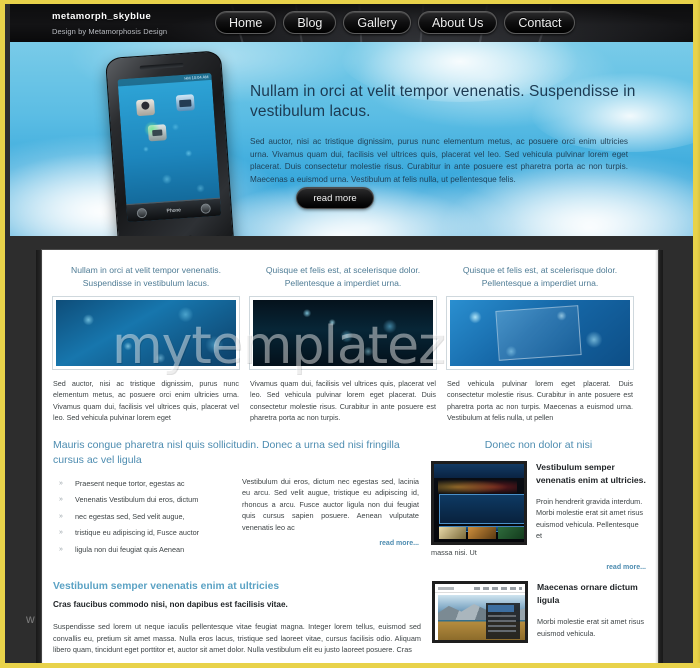 The image size is (700, 668). What do you see at coordinates (190, 235) in the screenshot?
I see `phone-trackpad` at bounding box center [190, 235].